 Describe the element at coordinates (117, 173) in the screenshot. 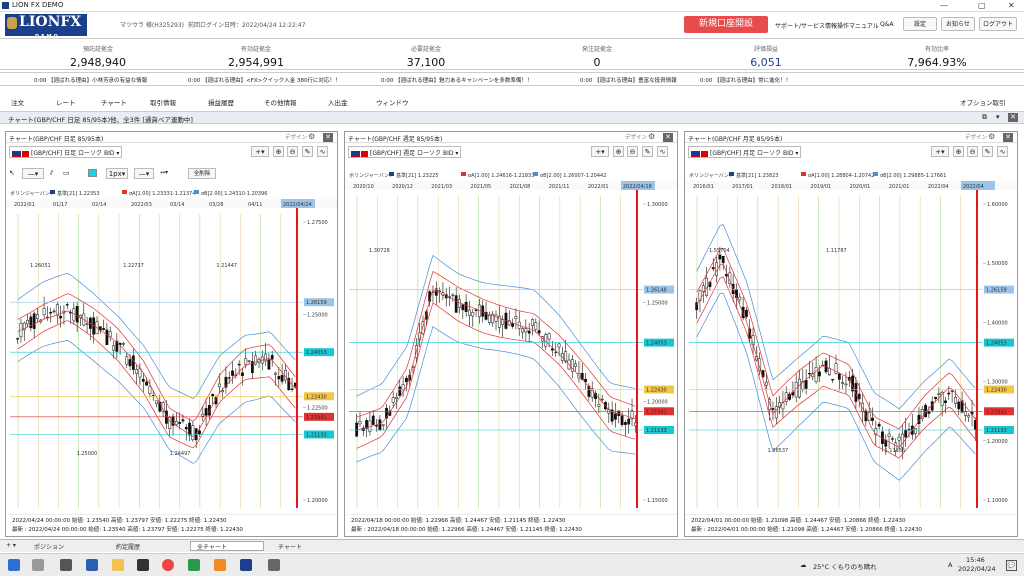

I see `line-width-select: 1px▾` at that location.